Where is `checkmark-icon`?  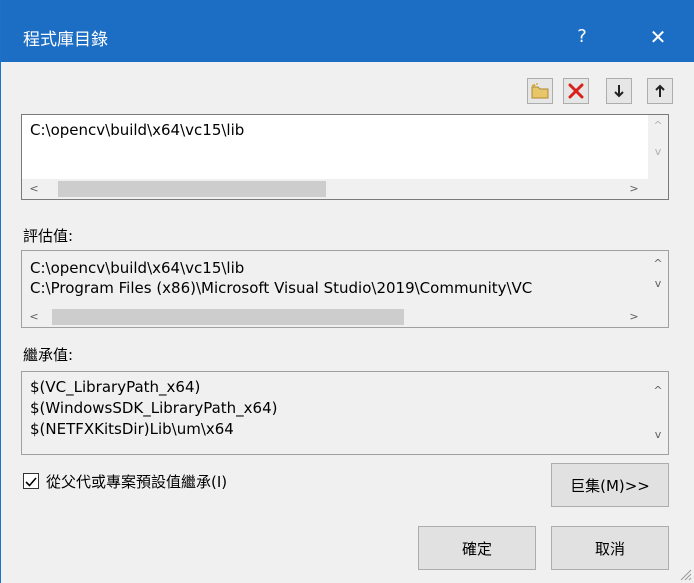
checkmark-icon is located at coordinates (31, 482).